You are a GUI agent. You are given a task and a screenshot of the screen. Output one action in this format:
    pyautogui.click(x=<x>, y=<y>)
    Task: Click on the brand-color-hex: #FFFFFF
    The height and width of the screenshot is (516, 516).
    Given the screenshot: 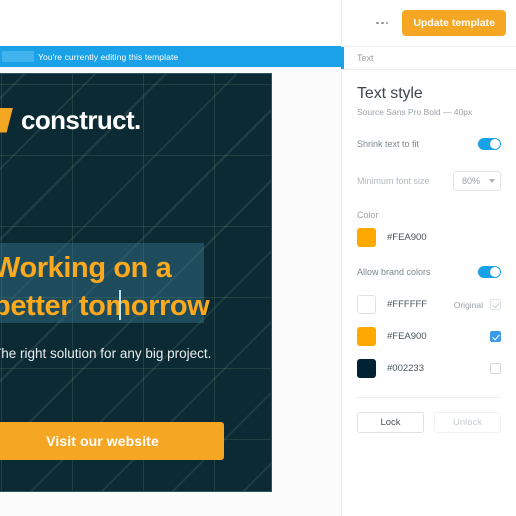 What is the action you would take?
    pyautogui.click(x=407, y=304)
    